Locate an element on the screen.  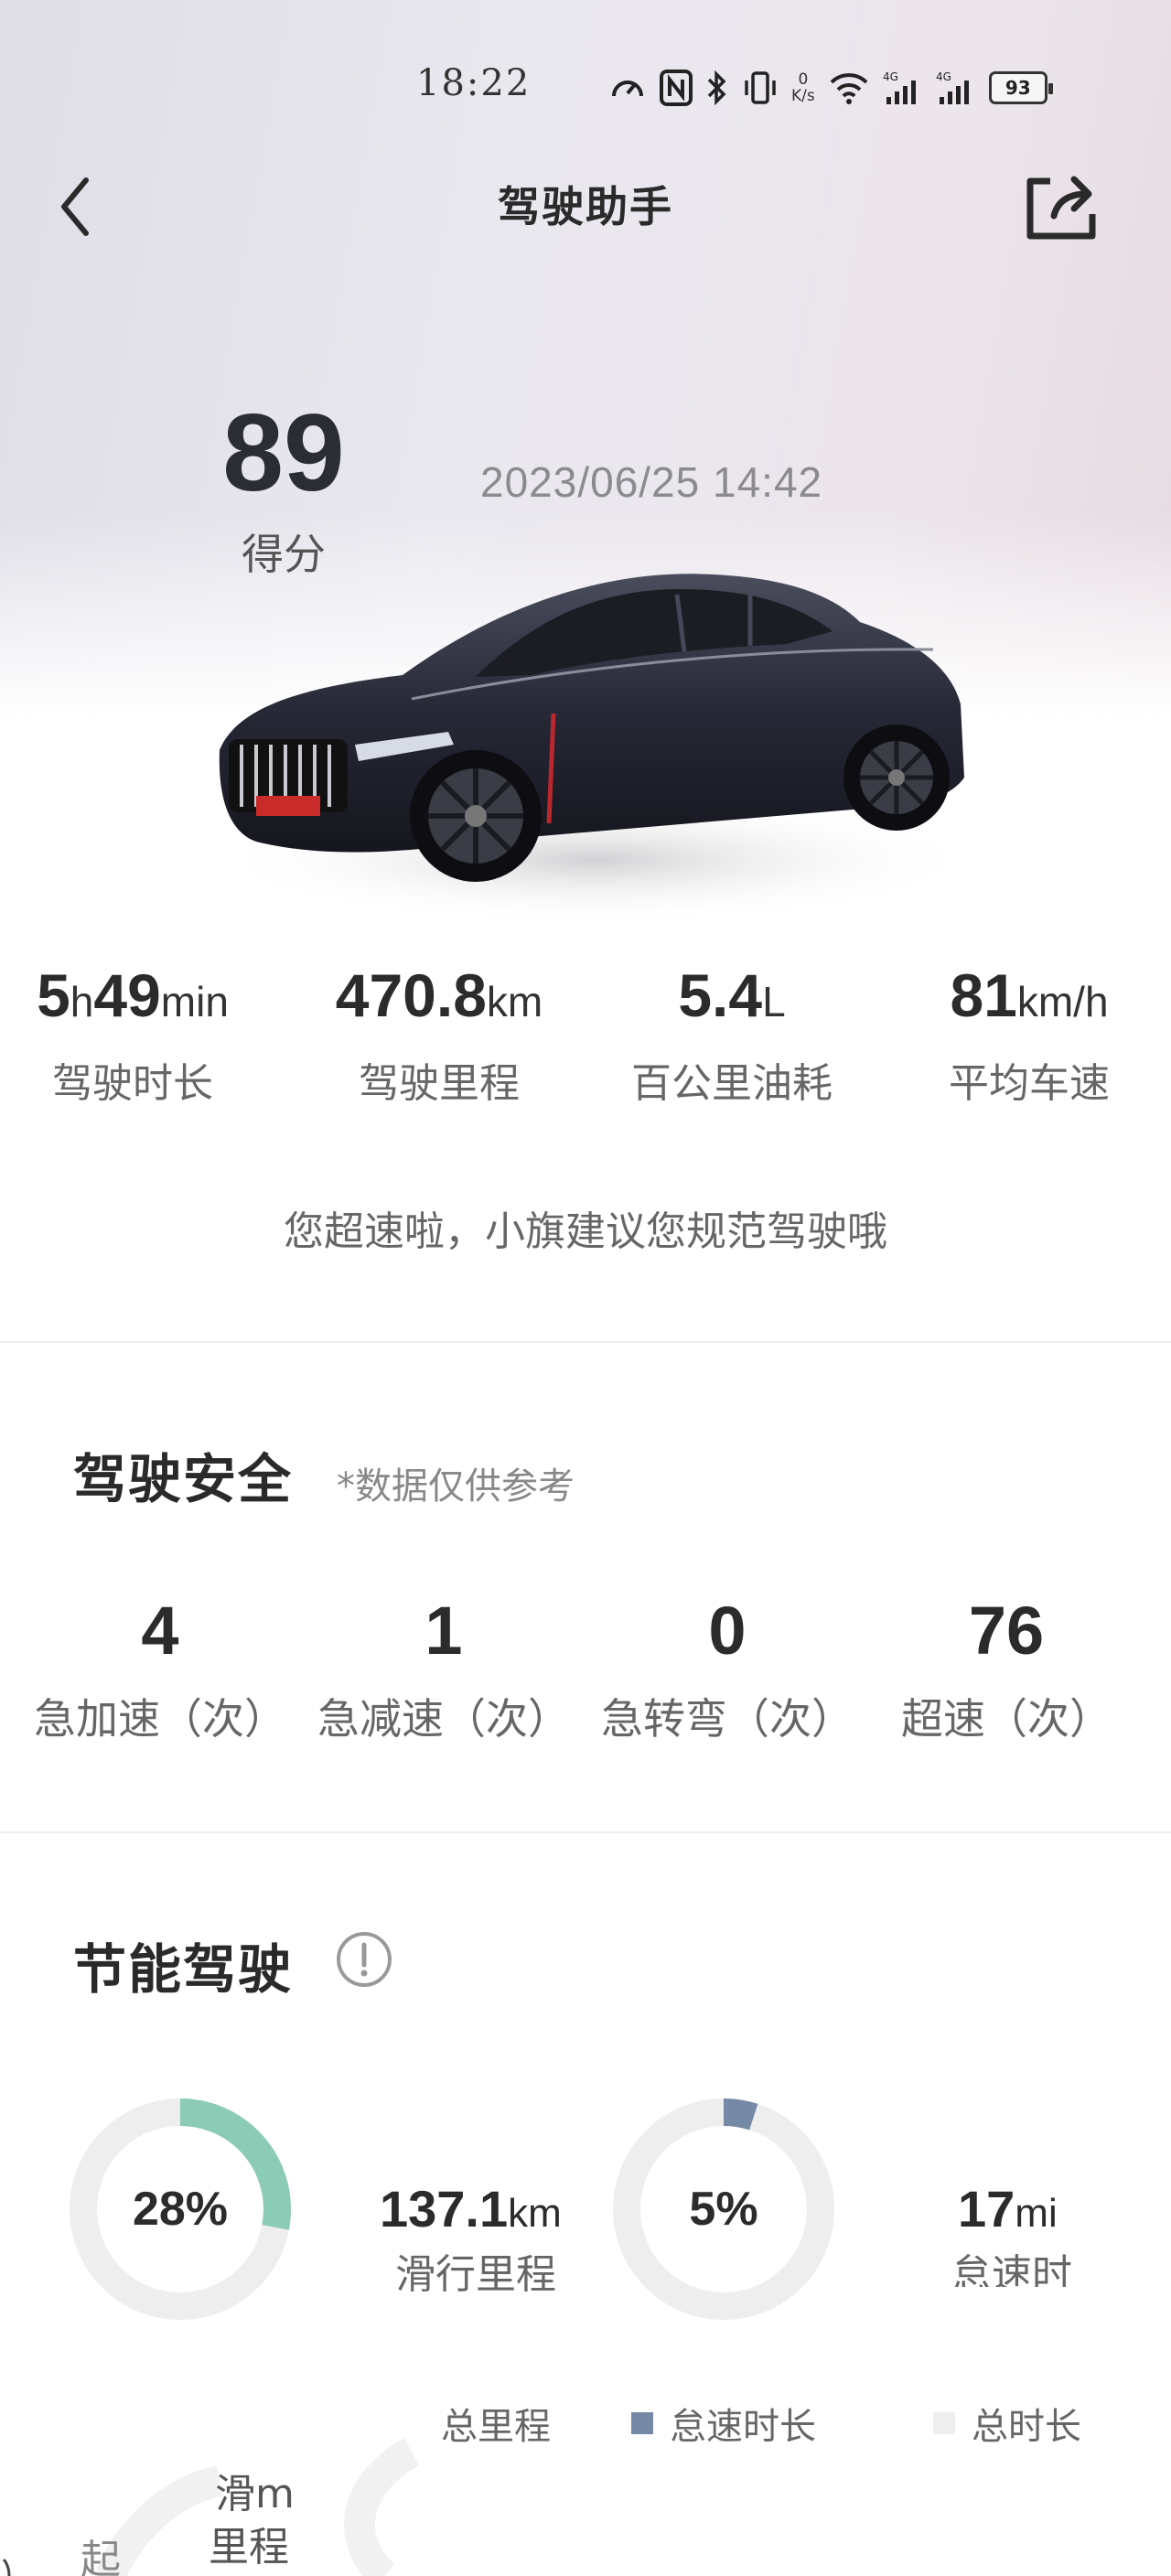
score-datetime: 2023/06/25 14:42 is located at coordinates (651, 482).